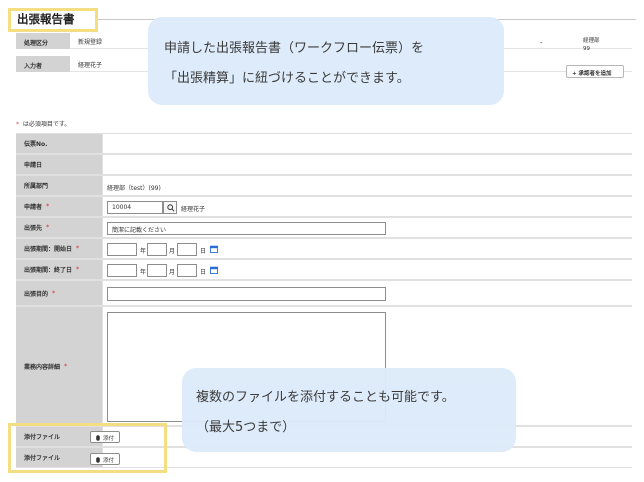  What do you see at coordinates (193, 209) in the screenshot?
I see `applicant-name: 経理花子` at bounding box center [193, 209].